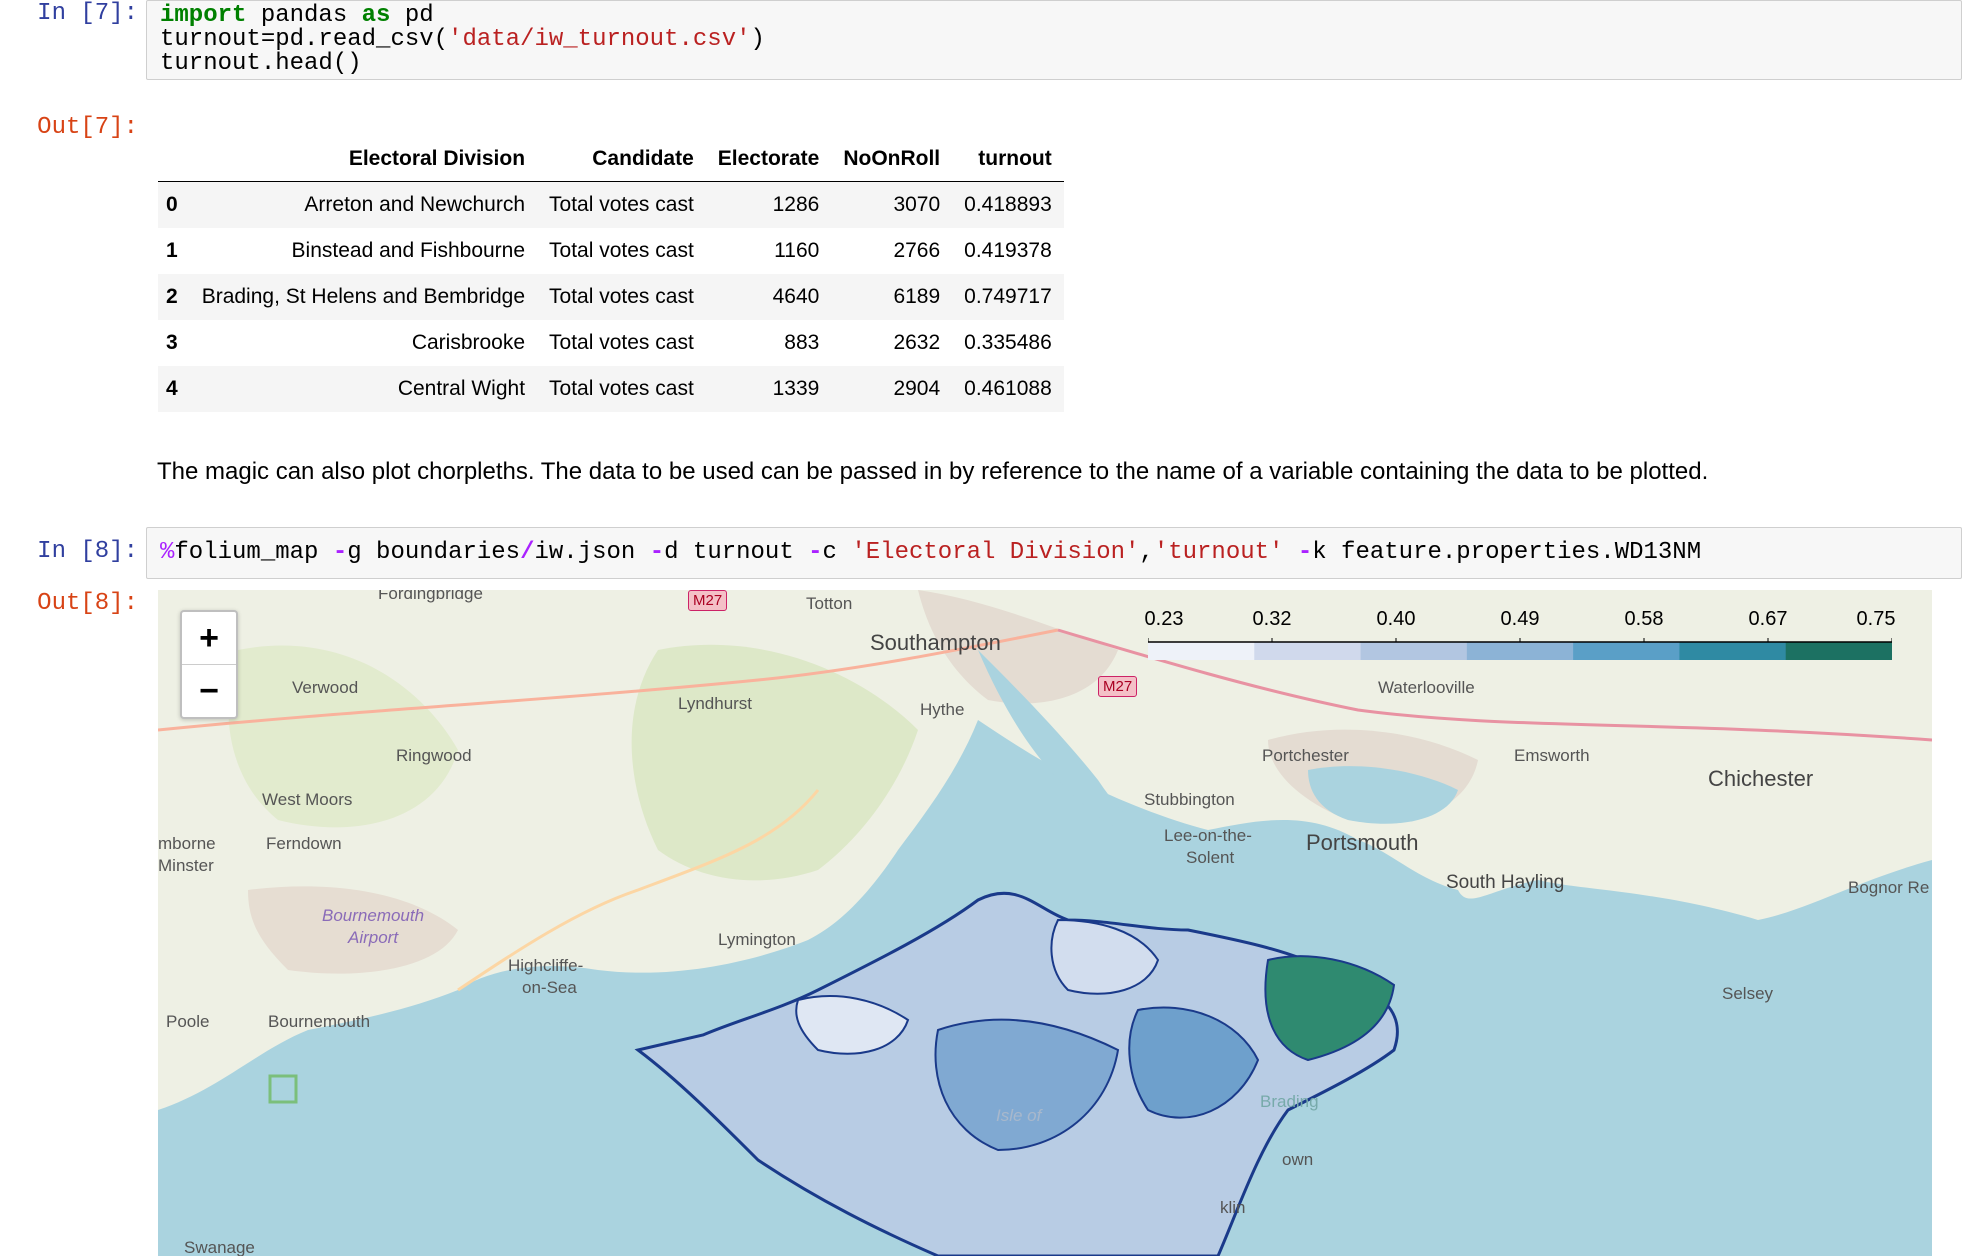 The width and height of the screenshot is (1966, 1256). What do you see at coordinates (797, 250) in the screenshot?
I see `table-cell: 1160` at bounding box center [797, 250].